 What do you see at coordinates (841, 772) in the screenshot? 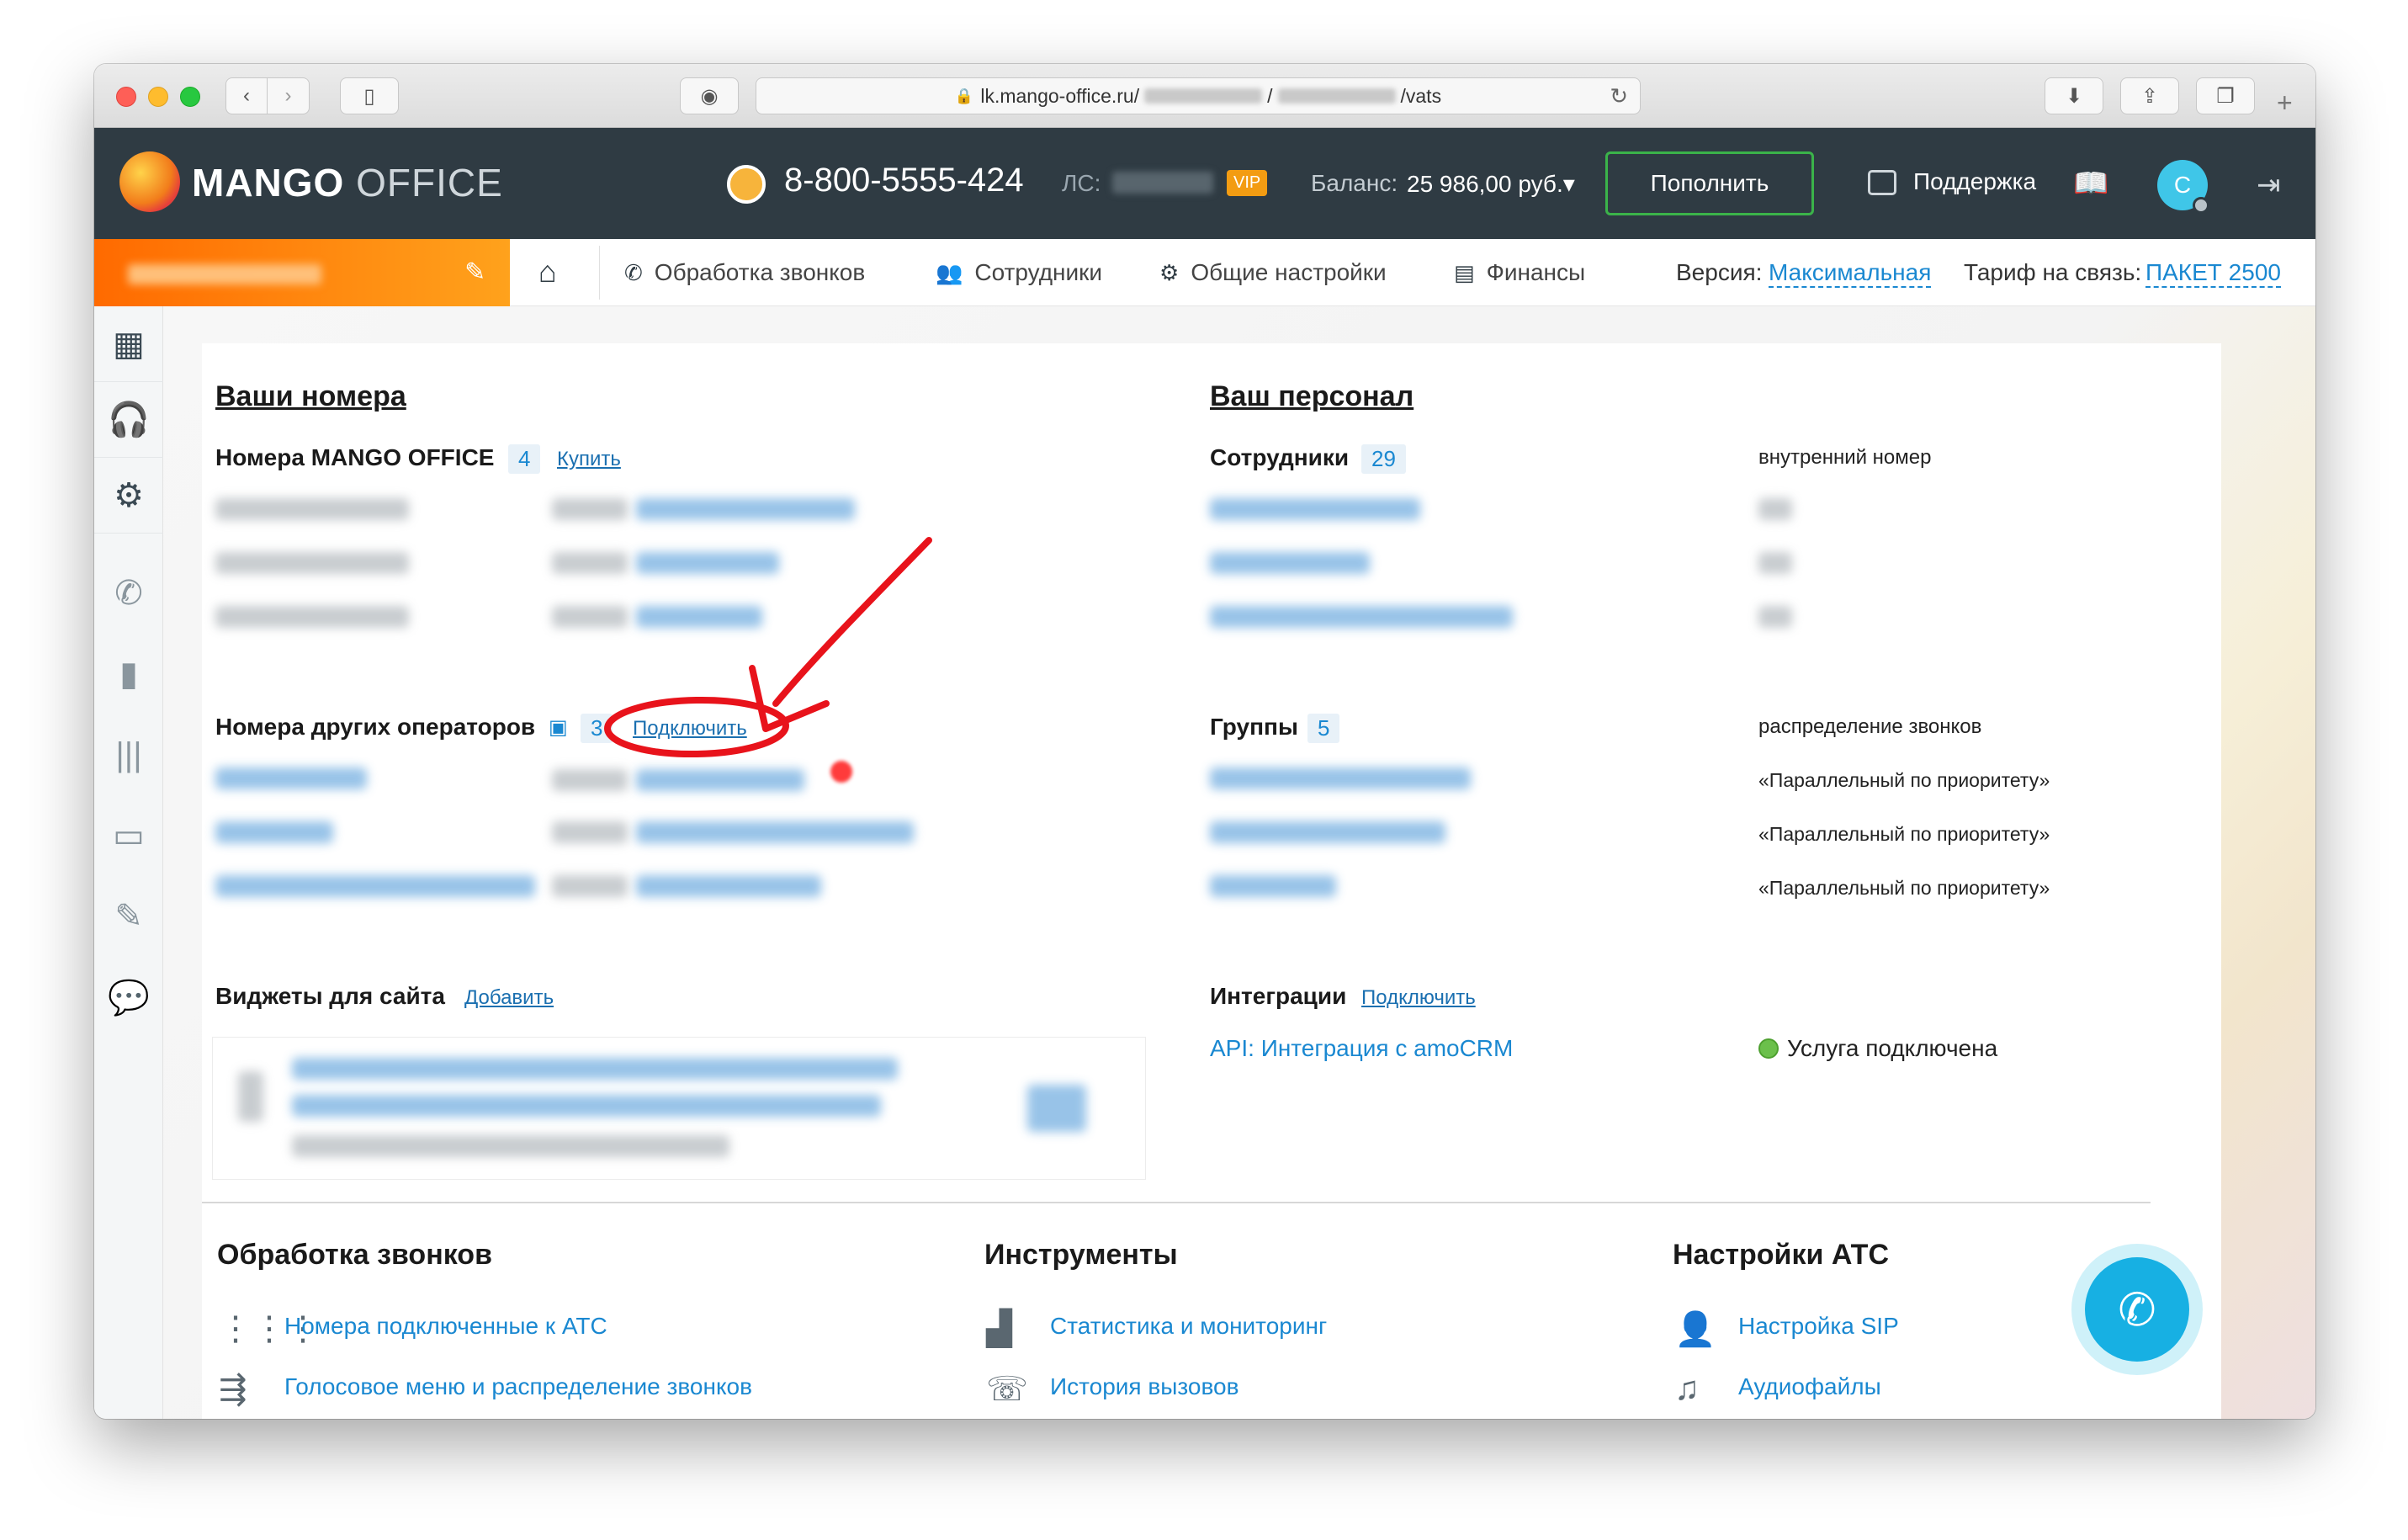
I see `error-indicator-icon` at bounding box center [841, 772].